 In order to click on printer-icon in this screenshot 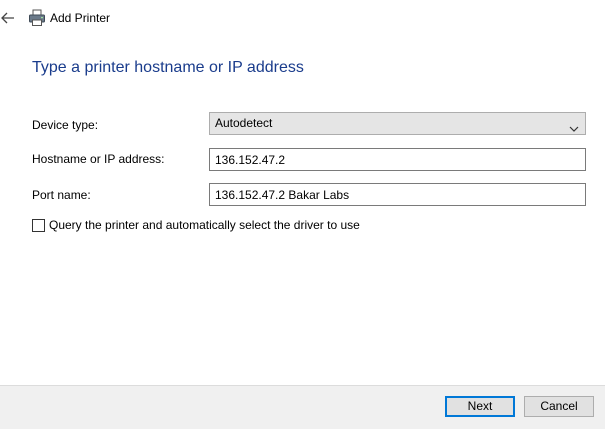, I will do `click(37, 18)`.